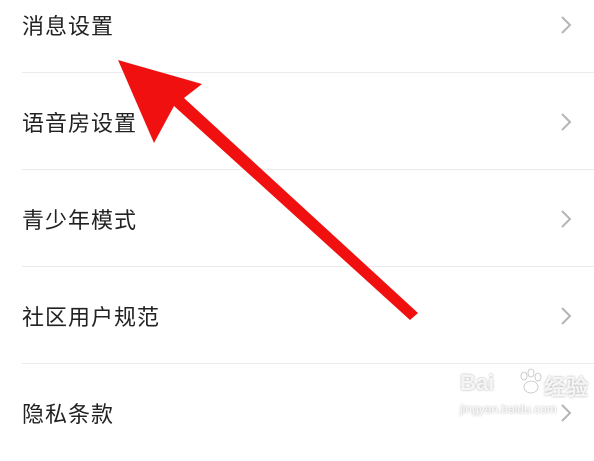 The height and width of the screenshot is (461, 594). I want to click on settings-item-label: 语音房设置, so click(80, 124).